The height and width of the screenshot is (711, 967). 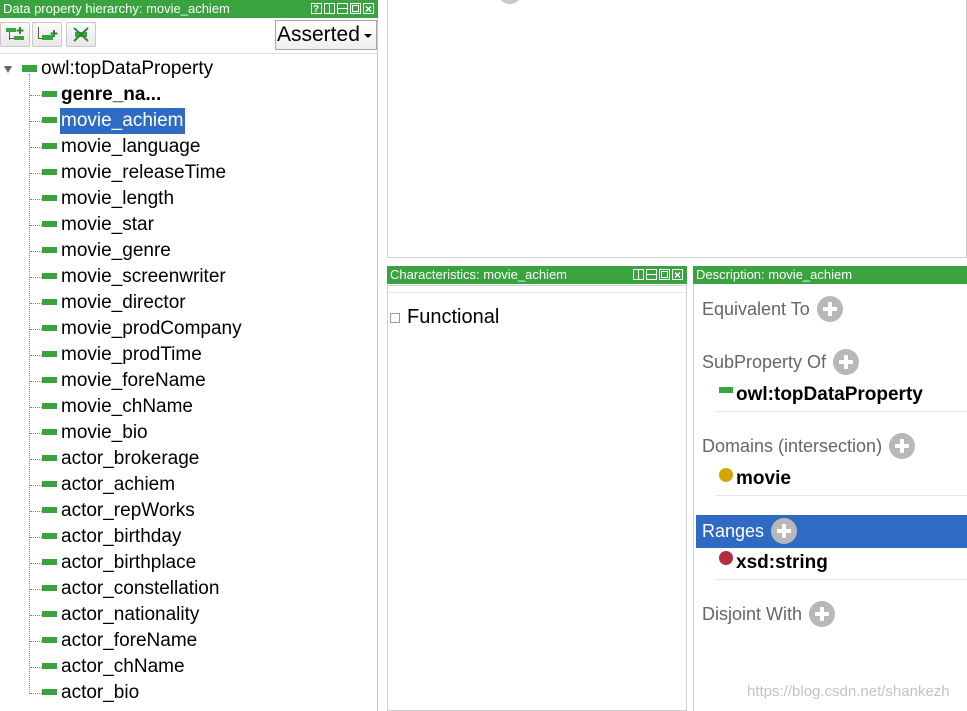 I want to click on add-disjoint-icon, so click(x=822, y=614).